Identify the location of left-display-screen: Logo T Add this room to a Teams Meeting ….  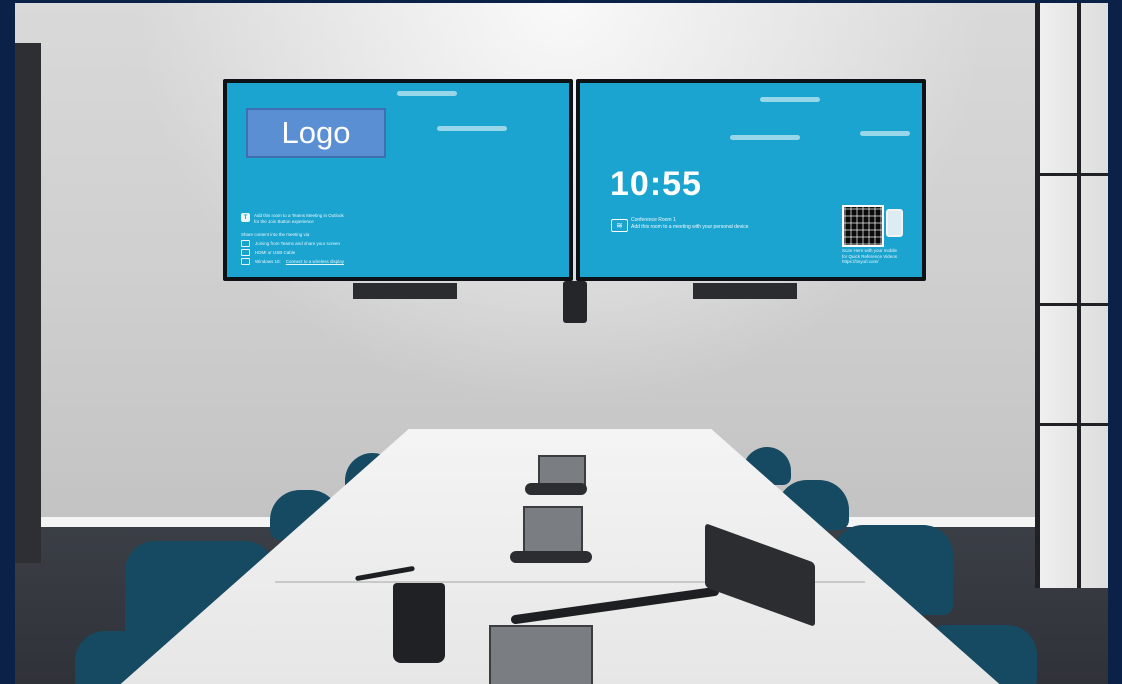
(398, 180).